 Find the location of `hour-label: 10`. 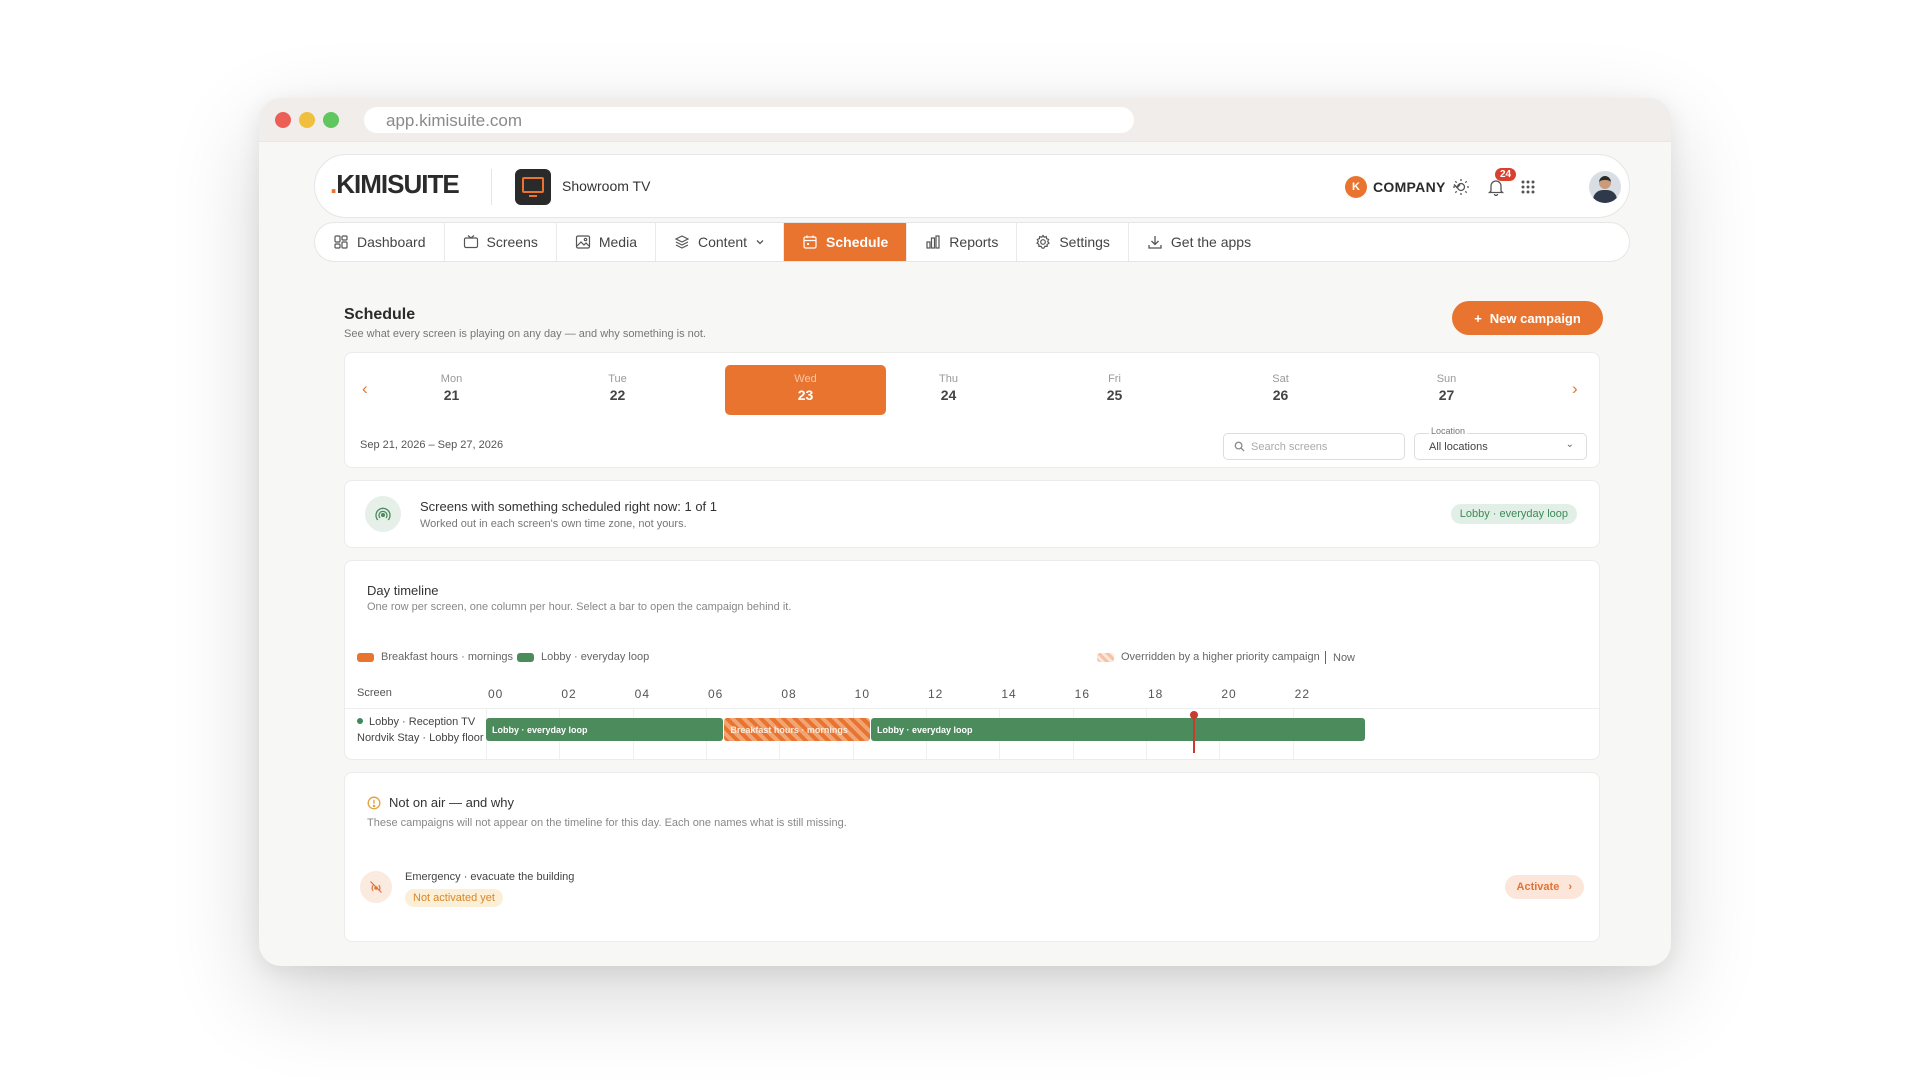

hour-label: 10 is located at coordinates (862, 694).